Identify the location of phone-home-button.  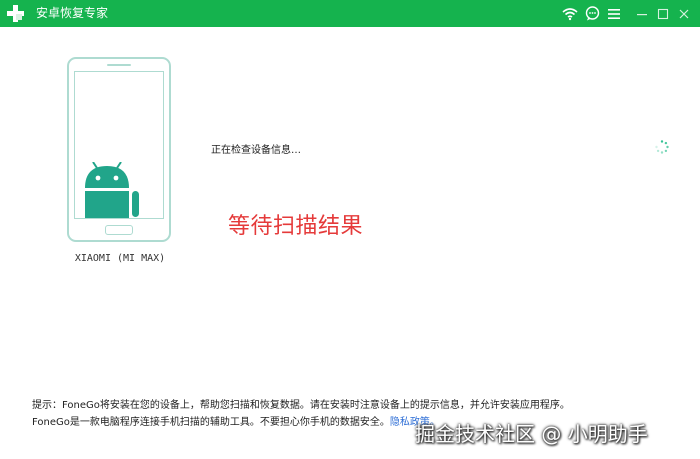
(119, 230).